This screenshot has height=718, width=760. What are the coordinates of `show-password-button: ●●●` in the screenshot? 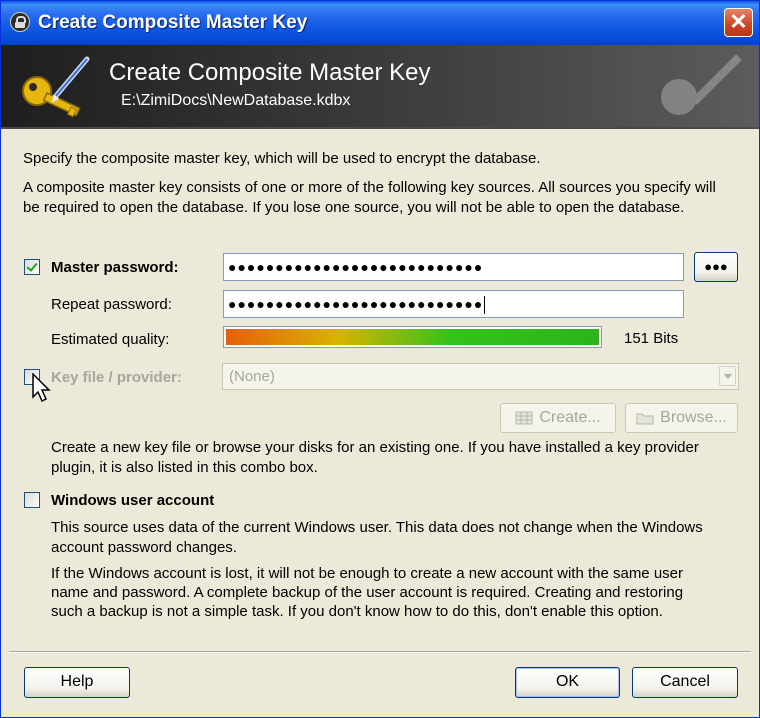 It's located at (716, 267).